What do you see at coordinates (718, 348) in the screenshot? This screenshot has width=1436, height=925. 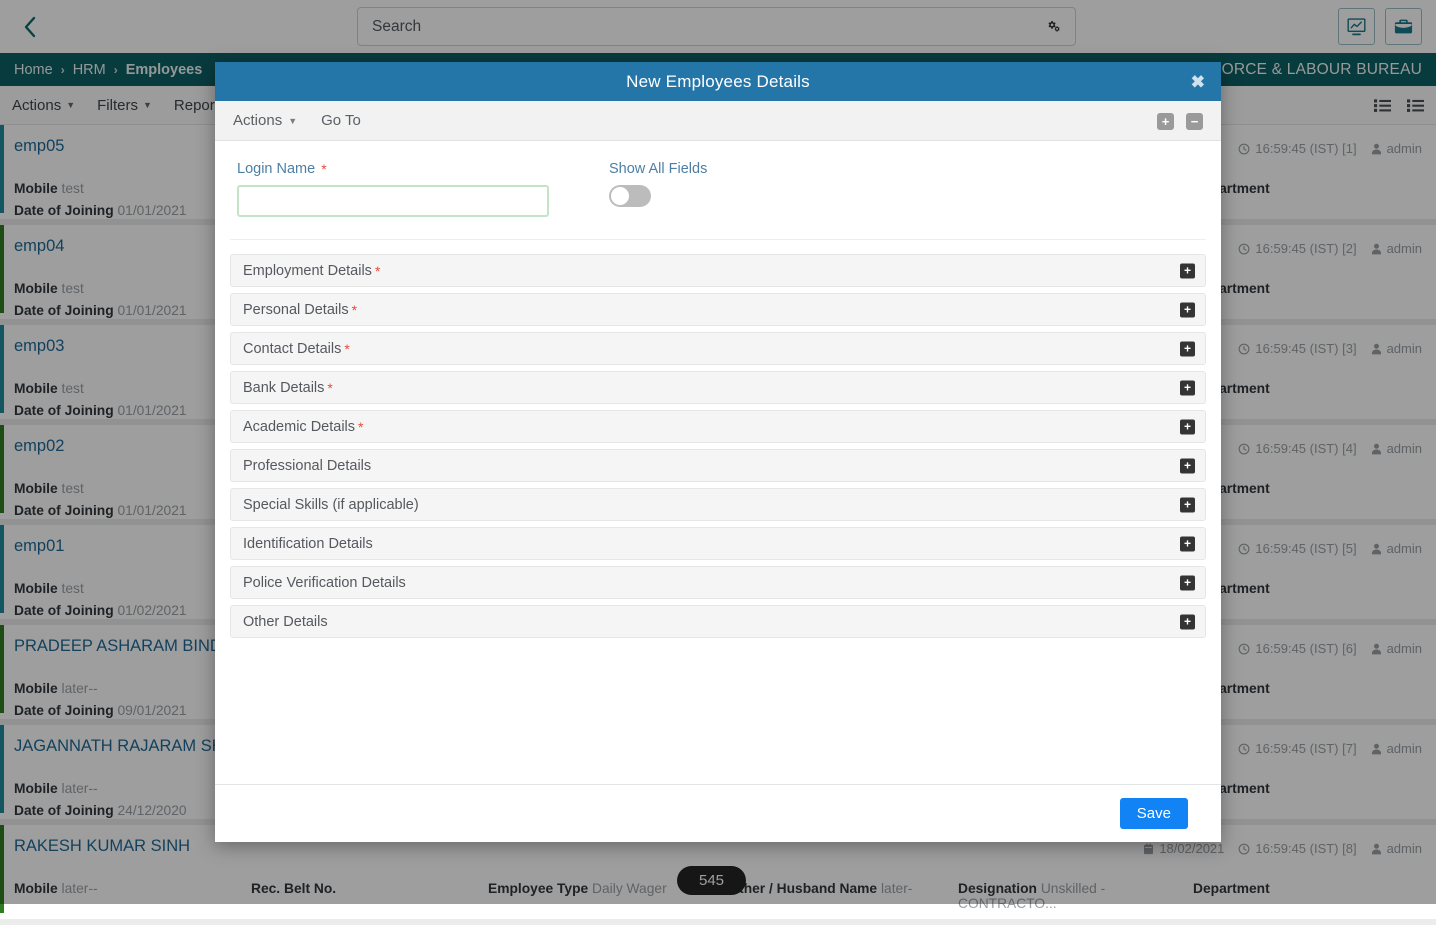 I see `section-contact-details: Contact Details * +` at bounding box center [718, 348].